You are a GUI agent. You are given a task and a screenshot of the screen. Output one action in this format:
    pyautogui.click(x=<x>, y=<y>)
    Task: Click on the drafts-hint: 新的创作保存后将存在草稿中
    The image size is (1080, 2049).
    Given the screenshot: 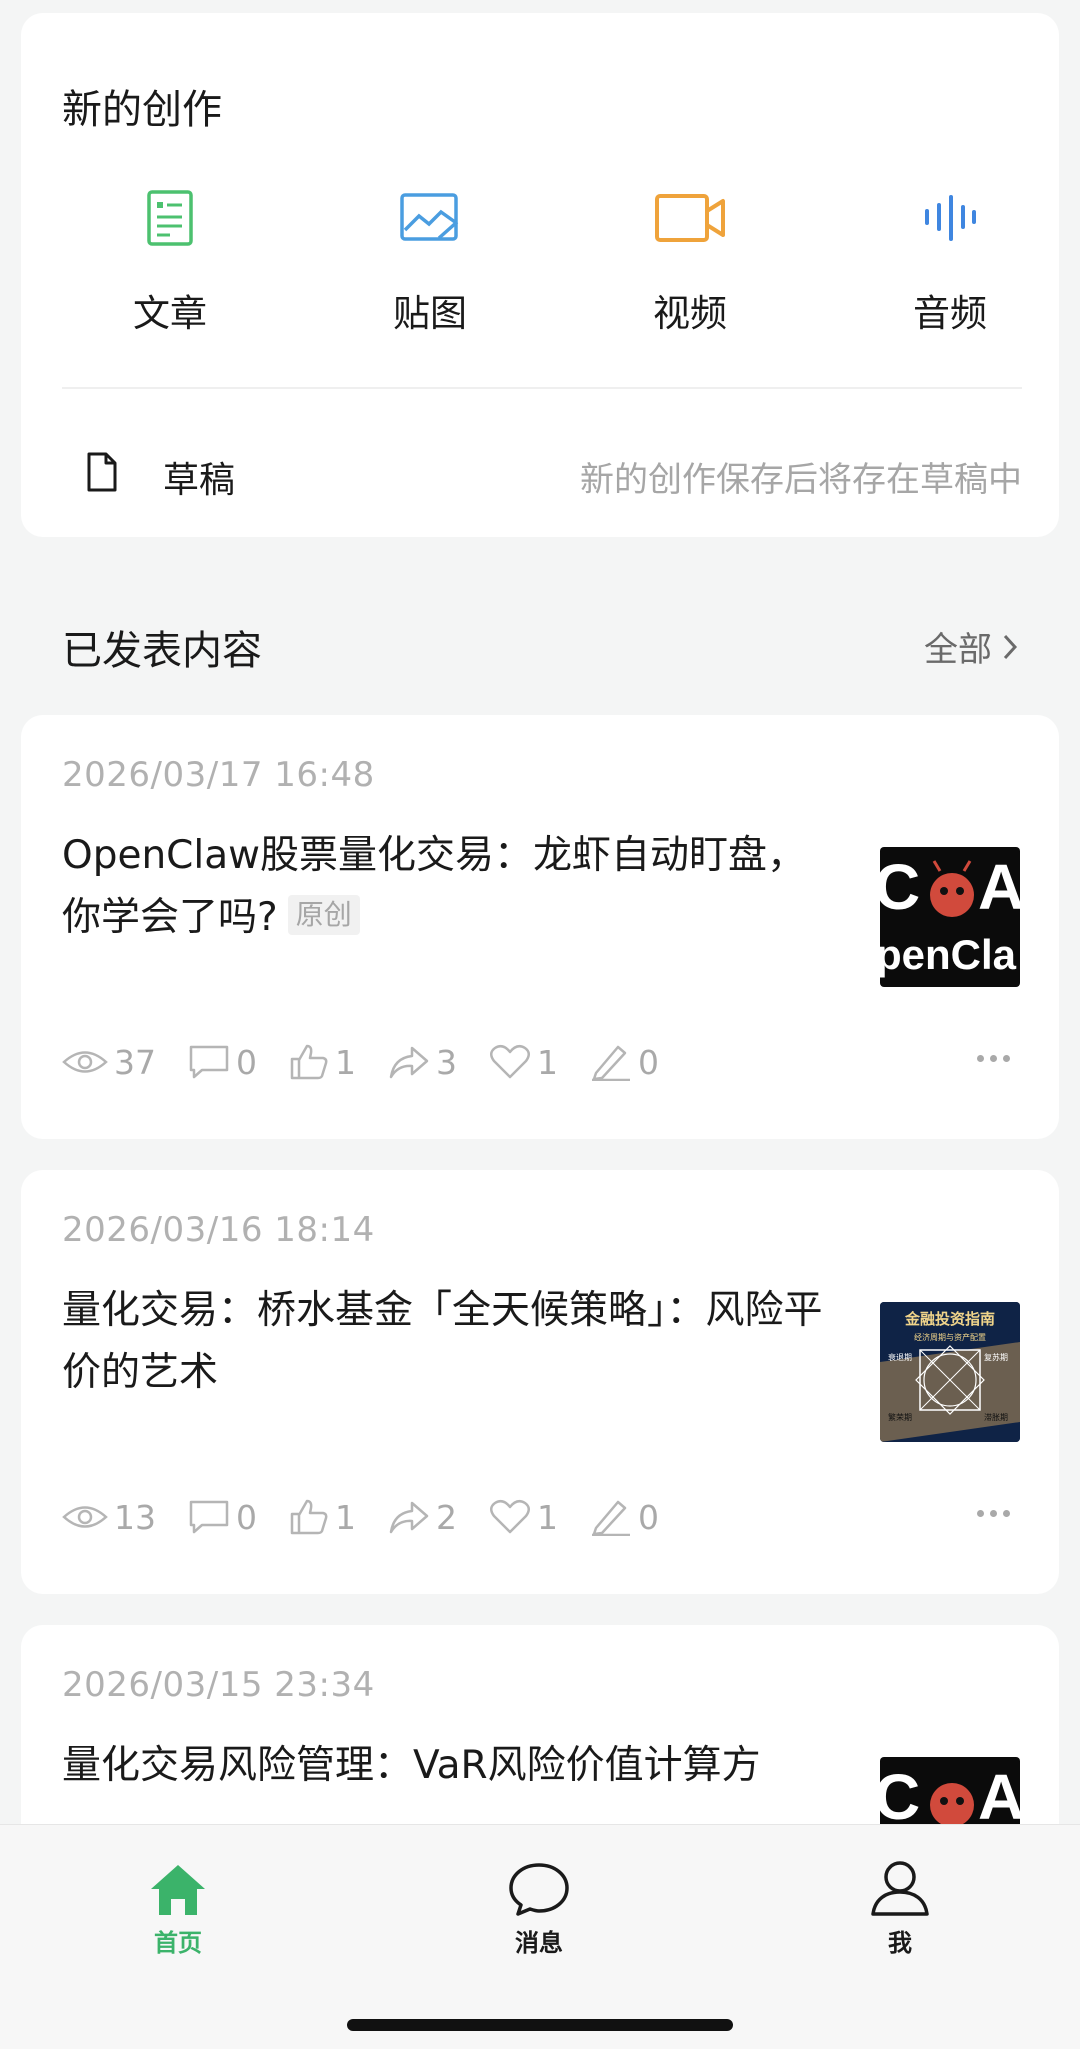 What is the action you would take?
    pyautogui.click(x=801, y=480)
    